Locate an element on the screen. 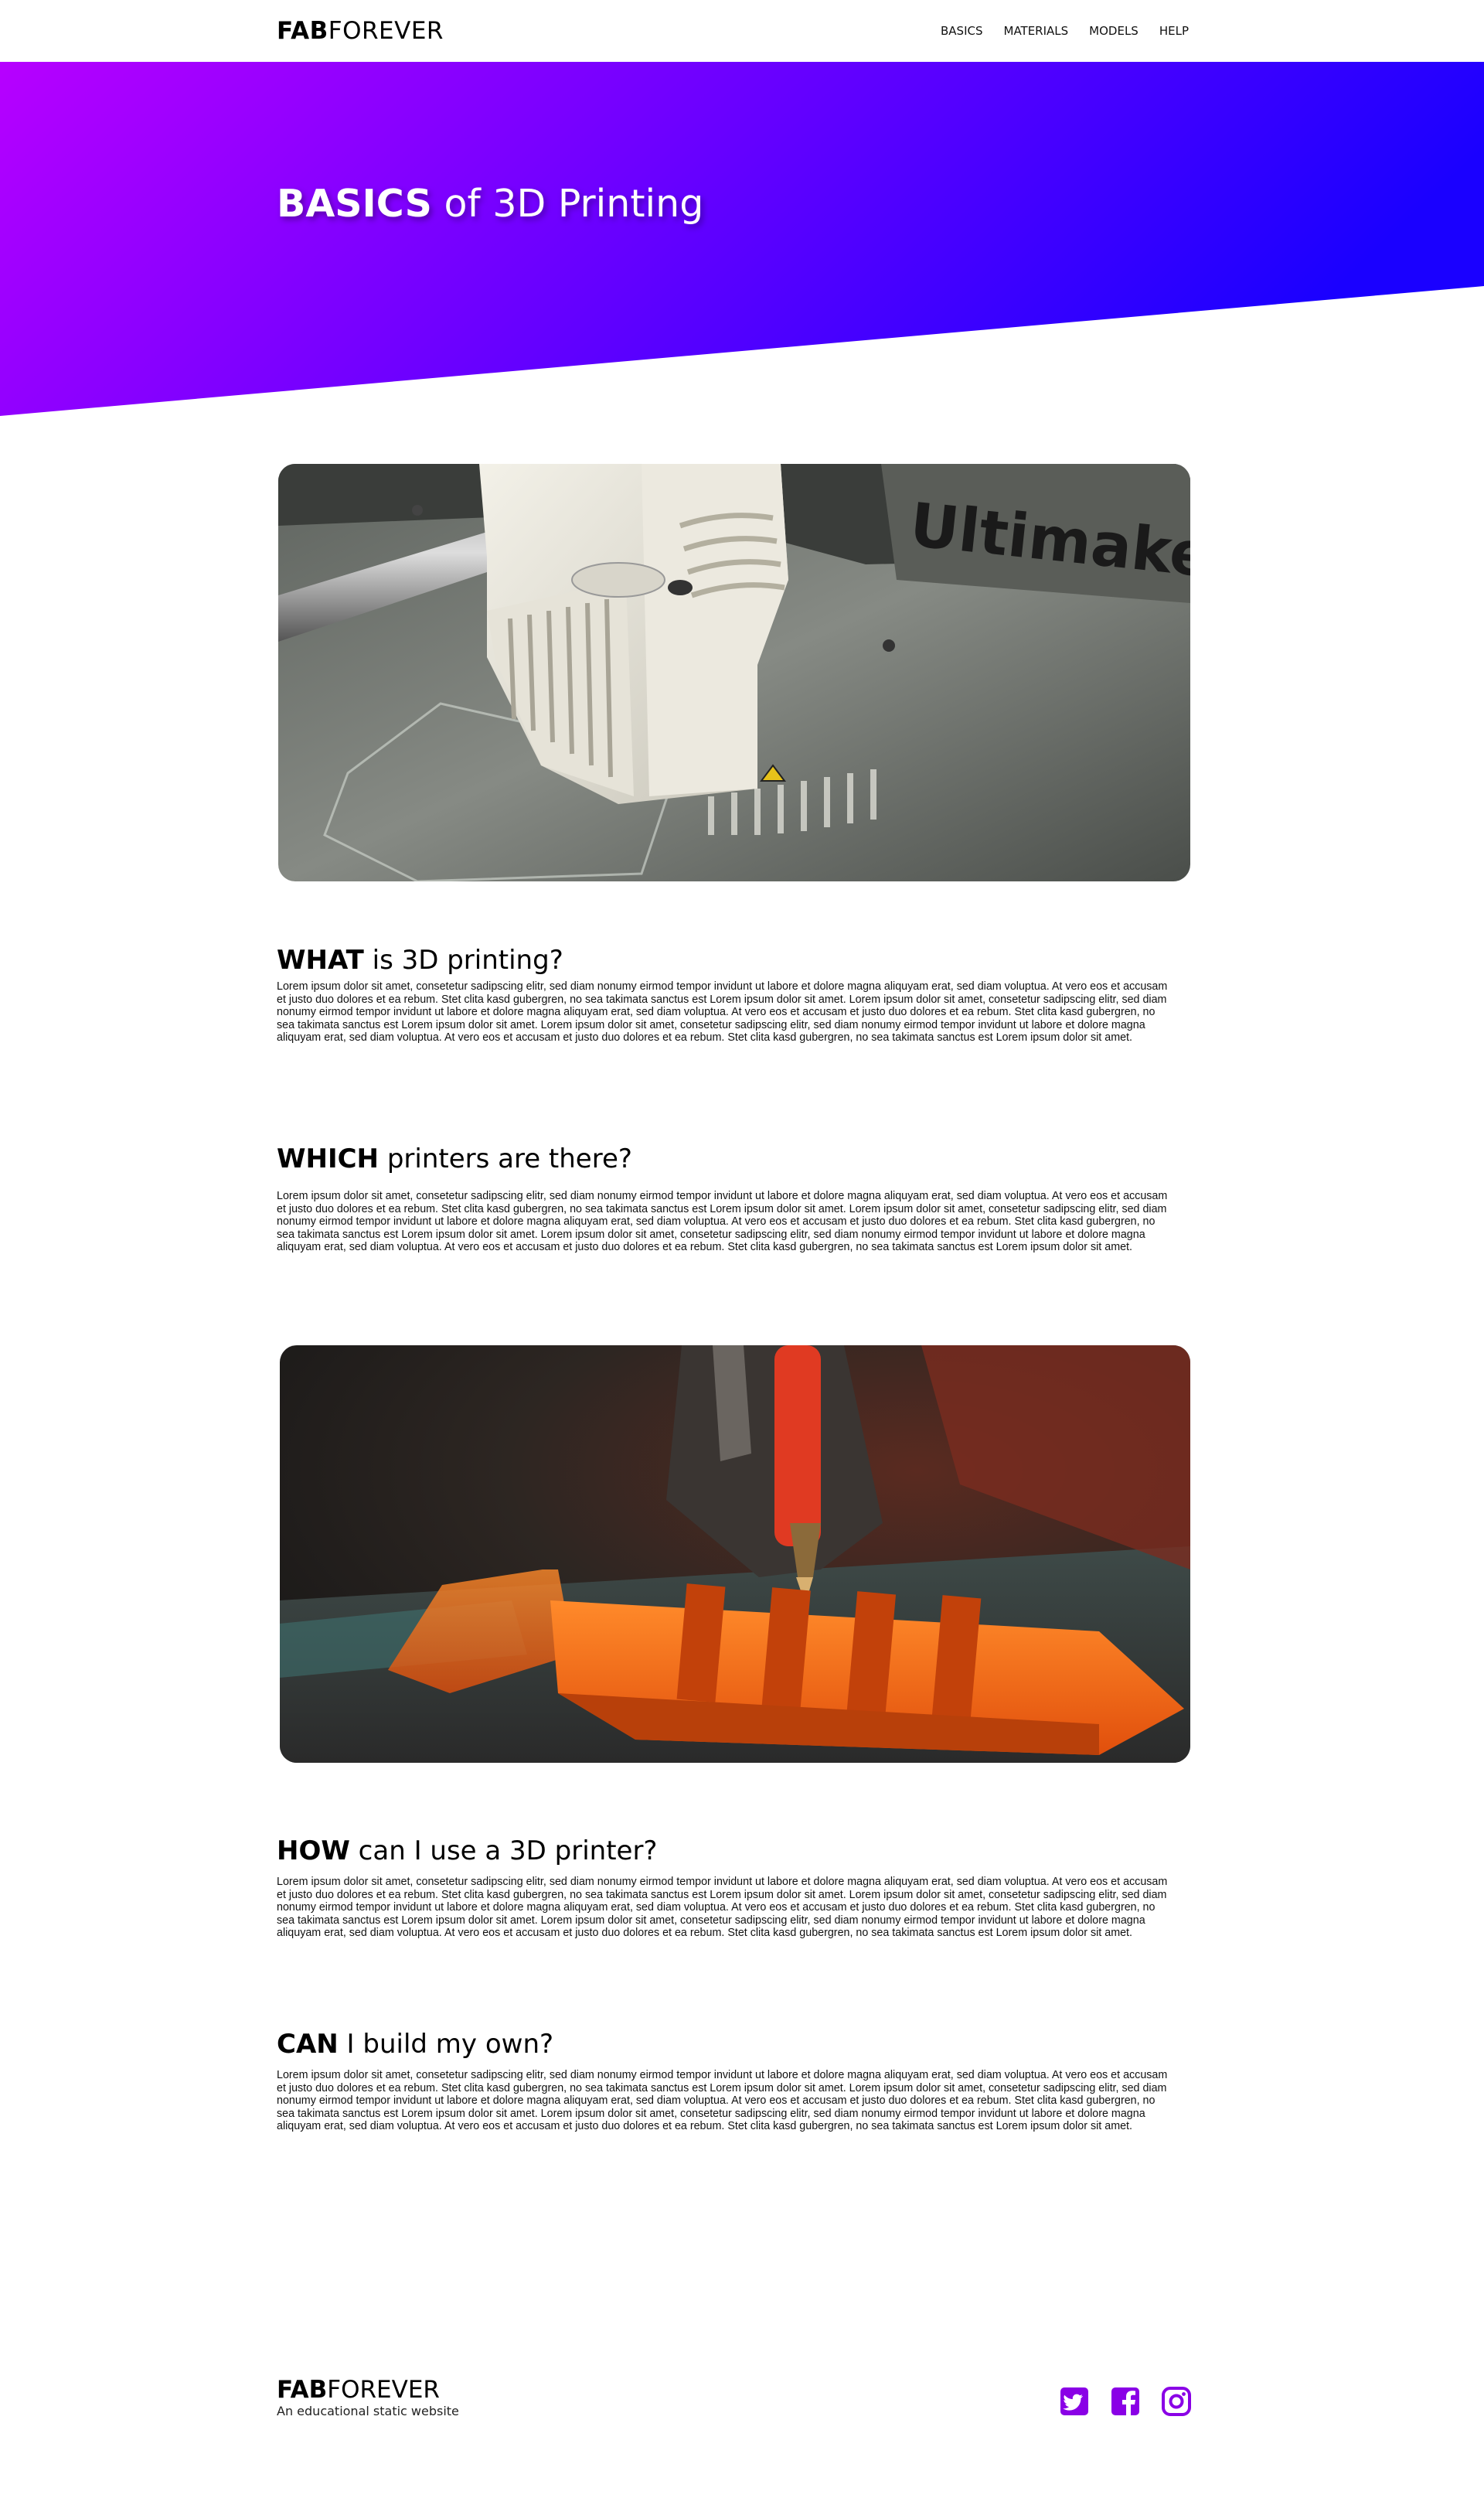 This screenshot has height=2505, width=1484. heading-rest: I build my own? is located at coordinates (446, 2044).